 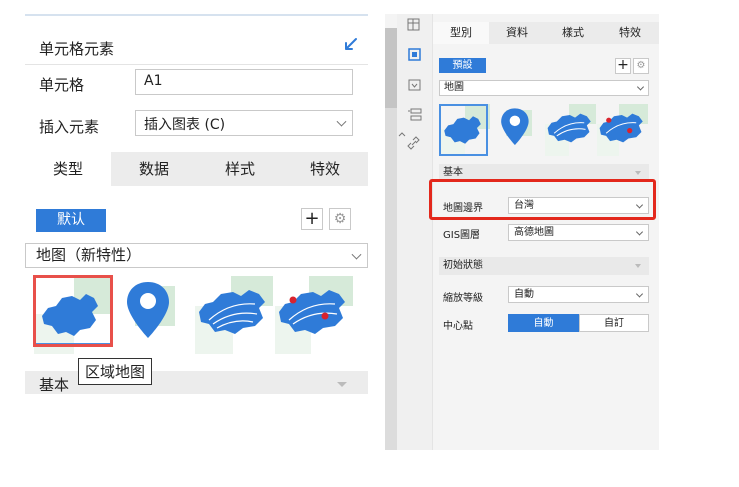 What do you see at coordinates (543, 323) in the screenshot?
I see `center-auto-option: 自動` at bounding box center [543, 323].